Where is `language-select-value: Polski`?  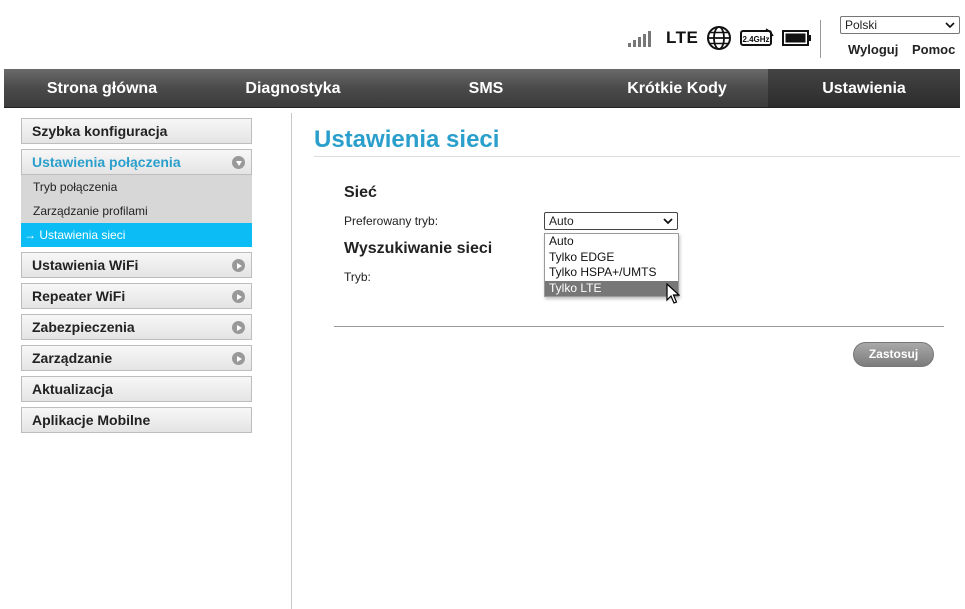 language-select-value: Polski is located at coordinates (861, 25).